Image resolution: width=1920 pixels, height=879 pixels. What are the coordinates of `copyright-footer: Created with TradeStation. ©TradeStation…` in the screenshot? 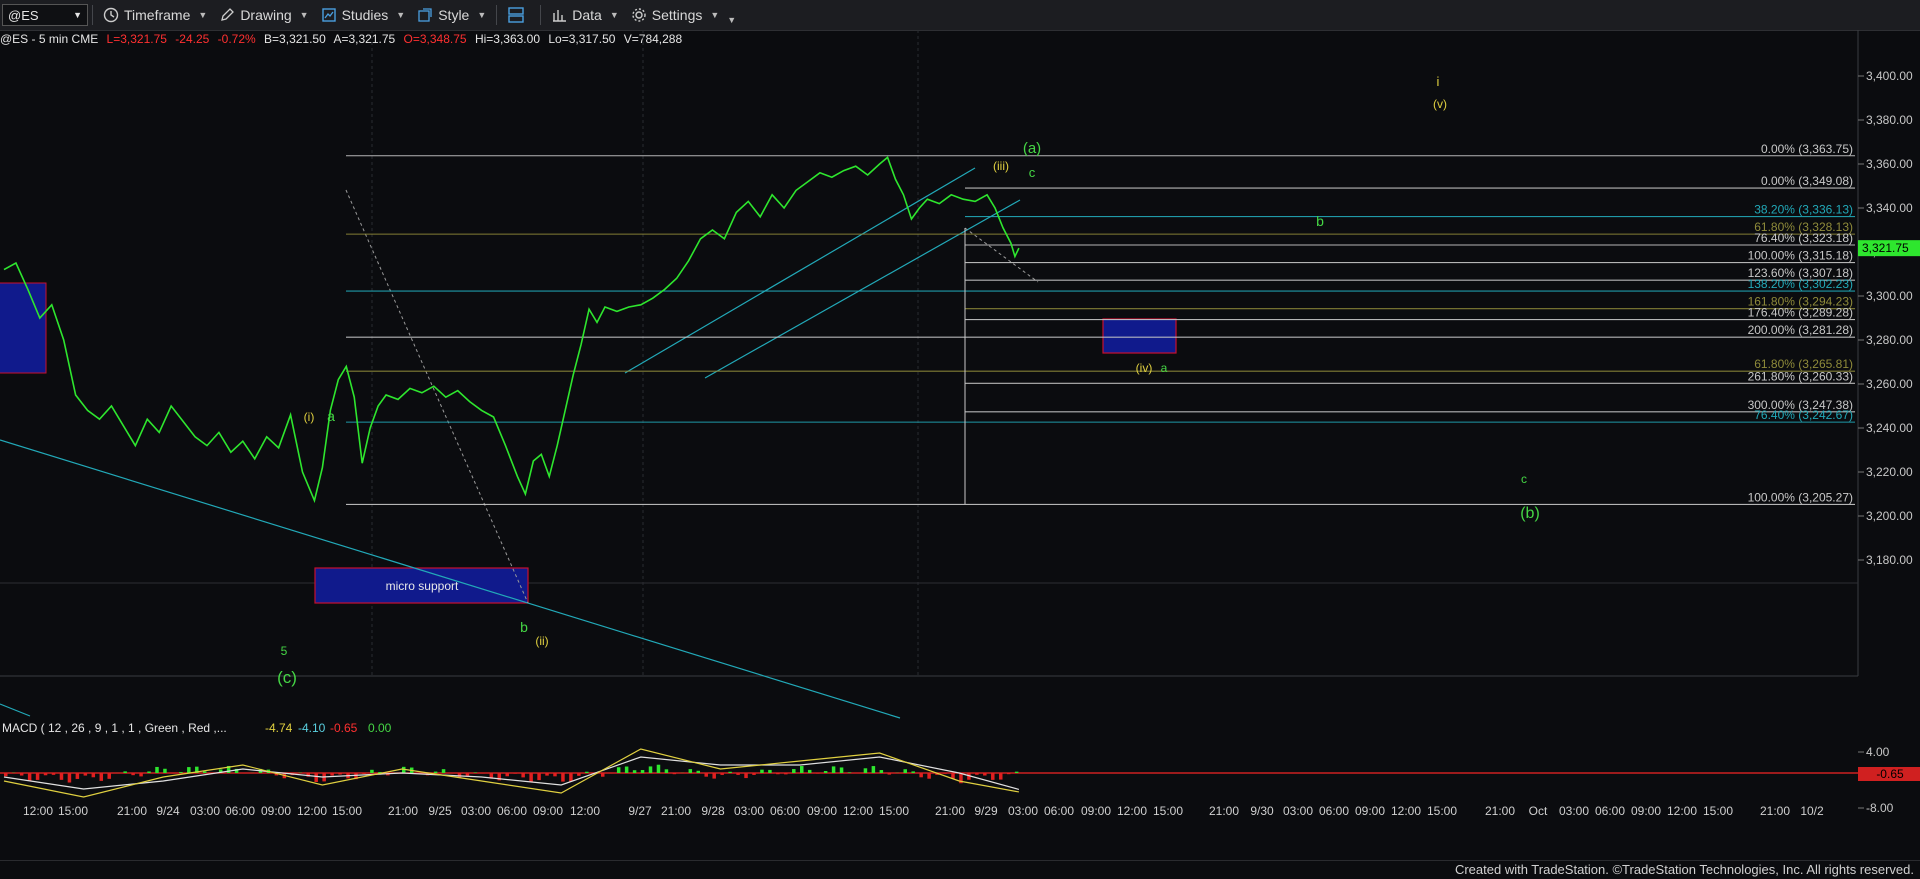 It's located at (1684, 869).